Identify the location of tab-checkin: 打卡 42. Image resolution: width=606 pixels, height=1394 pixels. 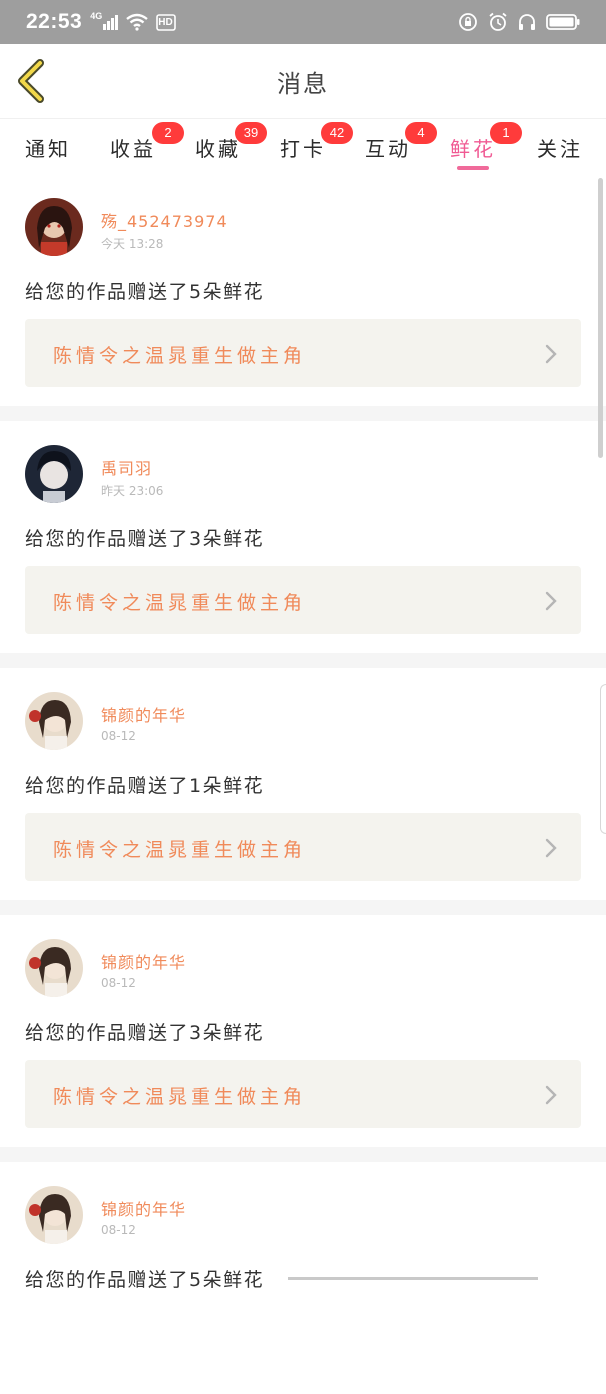
(303, 146).